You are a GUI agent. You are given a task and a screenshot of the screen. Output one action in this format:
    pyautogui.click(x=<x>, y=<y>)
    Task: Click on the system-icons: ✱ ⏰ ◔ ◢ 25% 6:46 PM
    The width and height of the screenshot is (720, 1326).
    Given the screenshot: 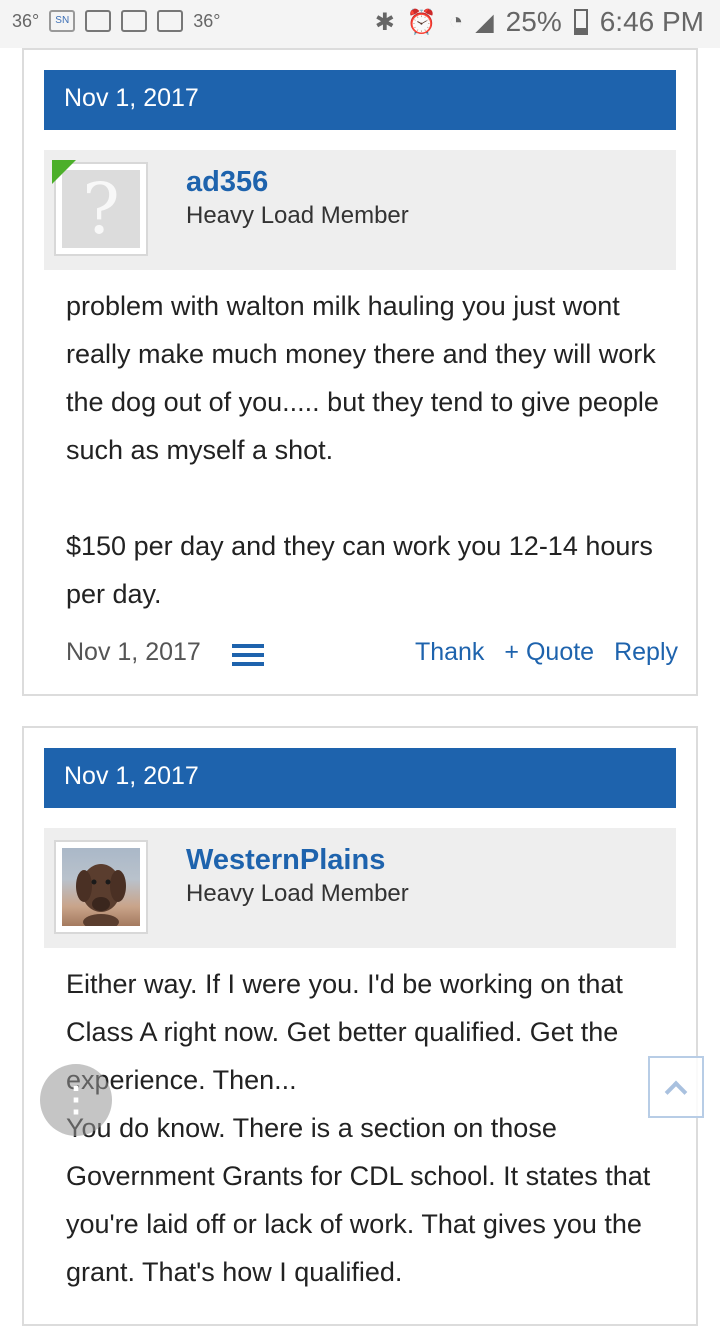 What is the action you would take?
    pyautogui.click(x=539, y=22)
    